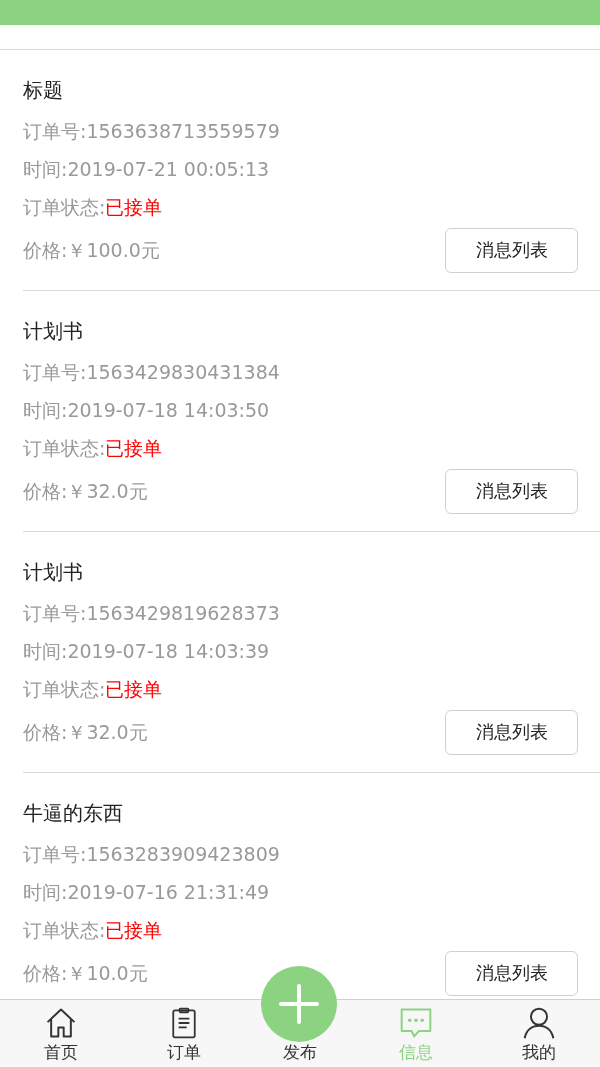 This screenshot has height=1067, width=600. Describe the element at coordinates (152, 613) in the screenshot. I see `order-number: 订单号:1563429819628373` at that location.